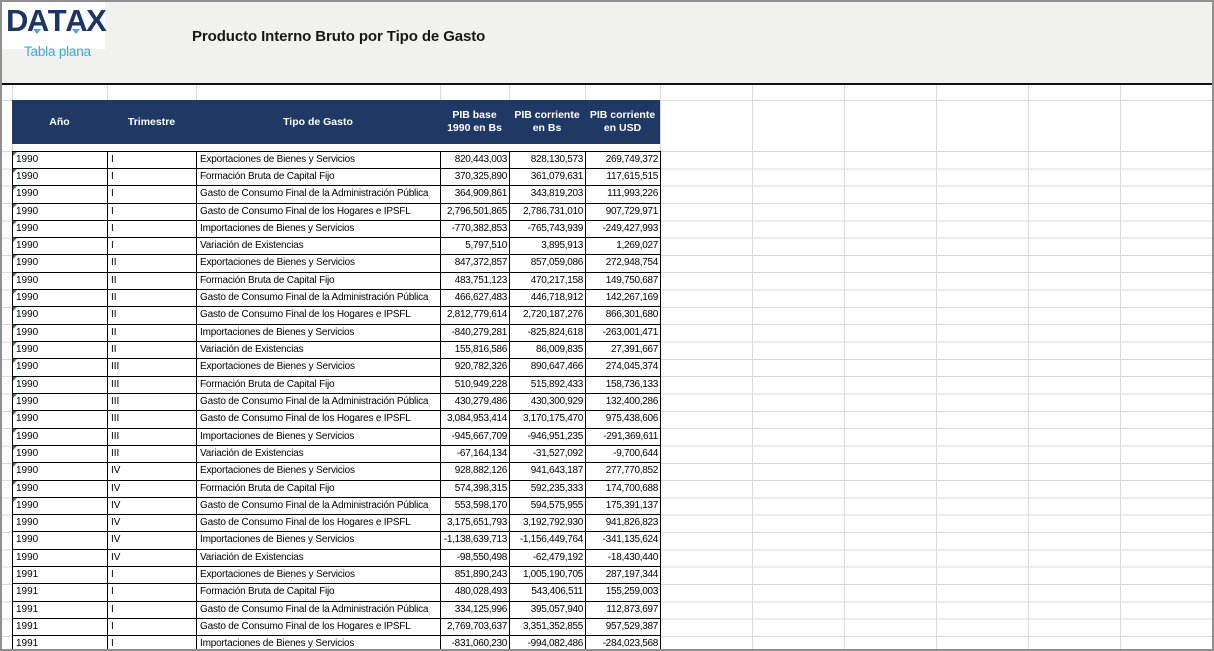  What do you see at coordinates (475, 351) in the screenshot?
I see `pib-base-cell: 155,816,586` at bounding box center [475, 351].